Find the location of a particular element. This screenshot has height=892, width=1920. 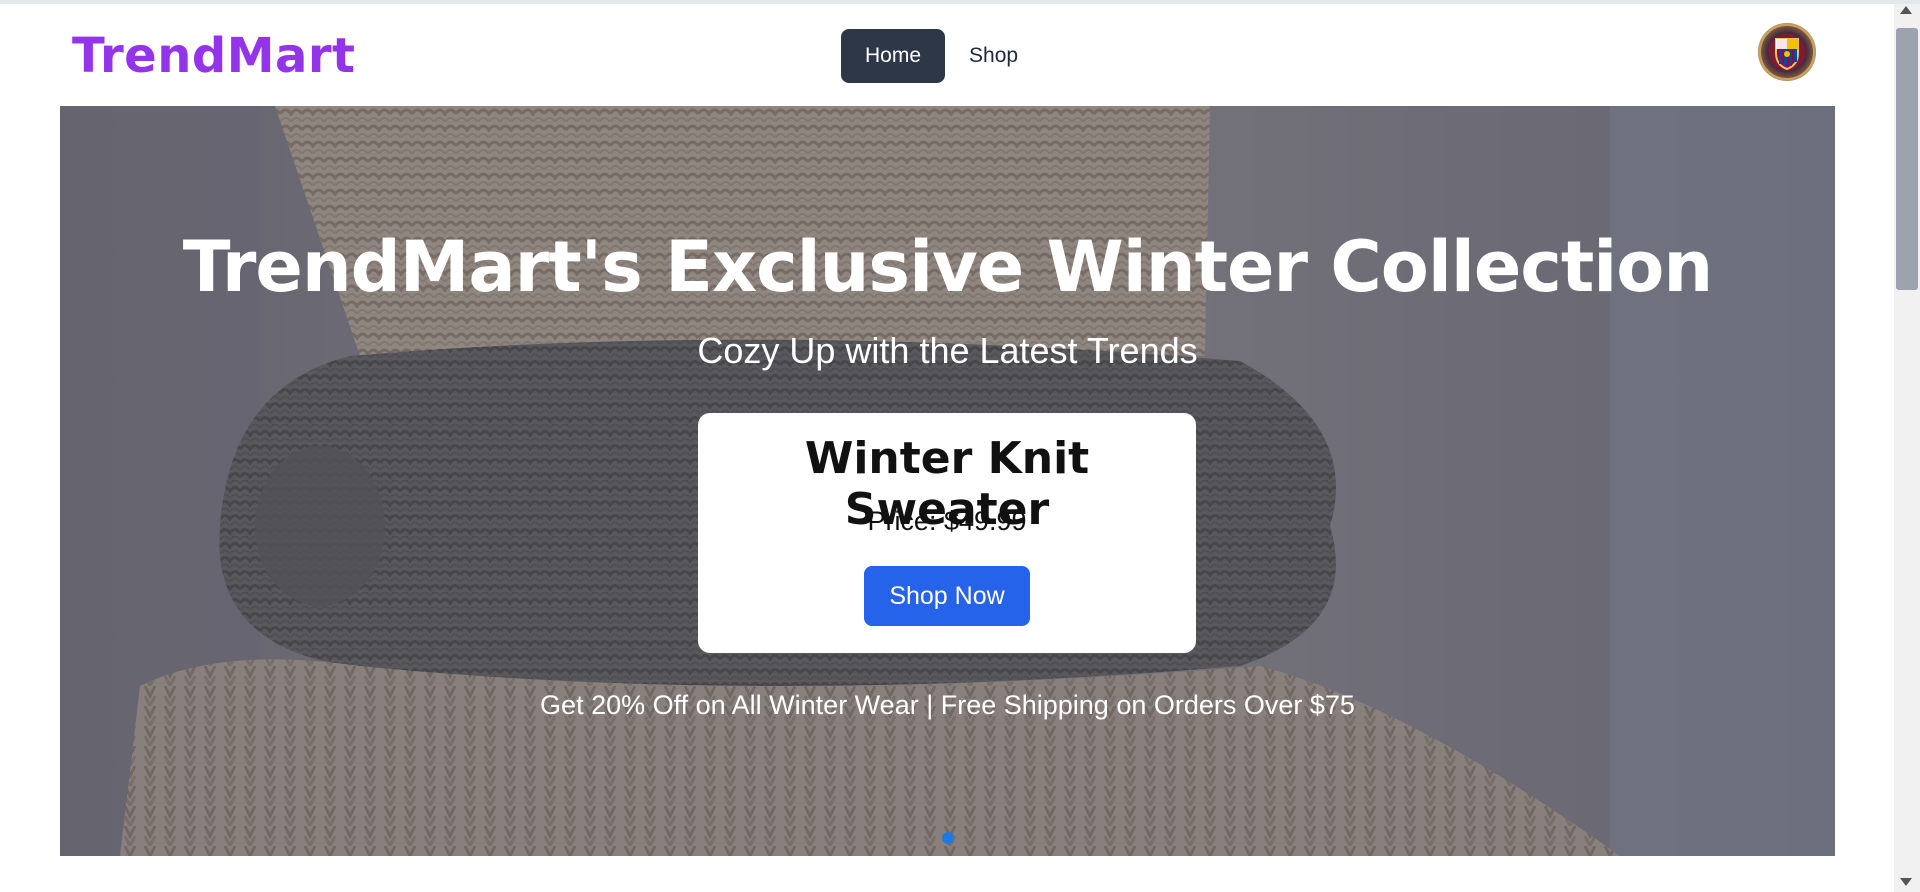

hero-subtitle: Cozy Up with the Latest Trends is located at coordinates (947, 350).